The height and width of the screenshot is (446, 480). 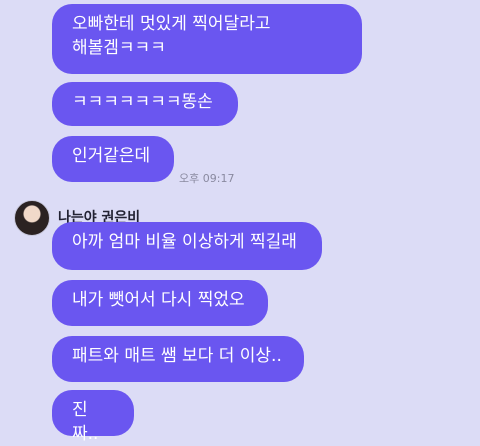 What do you see at coordinates (93, 417) in the screenshot?
I see `message-bubble: 진짜..` at bounding box center [93, 417].